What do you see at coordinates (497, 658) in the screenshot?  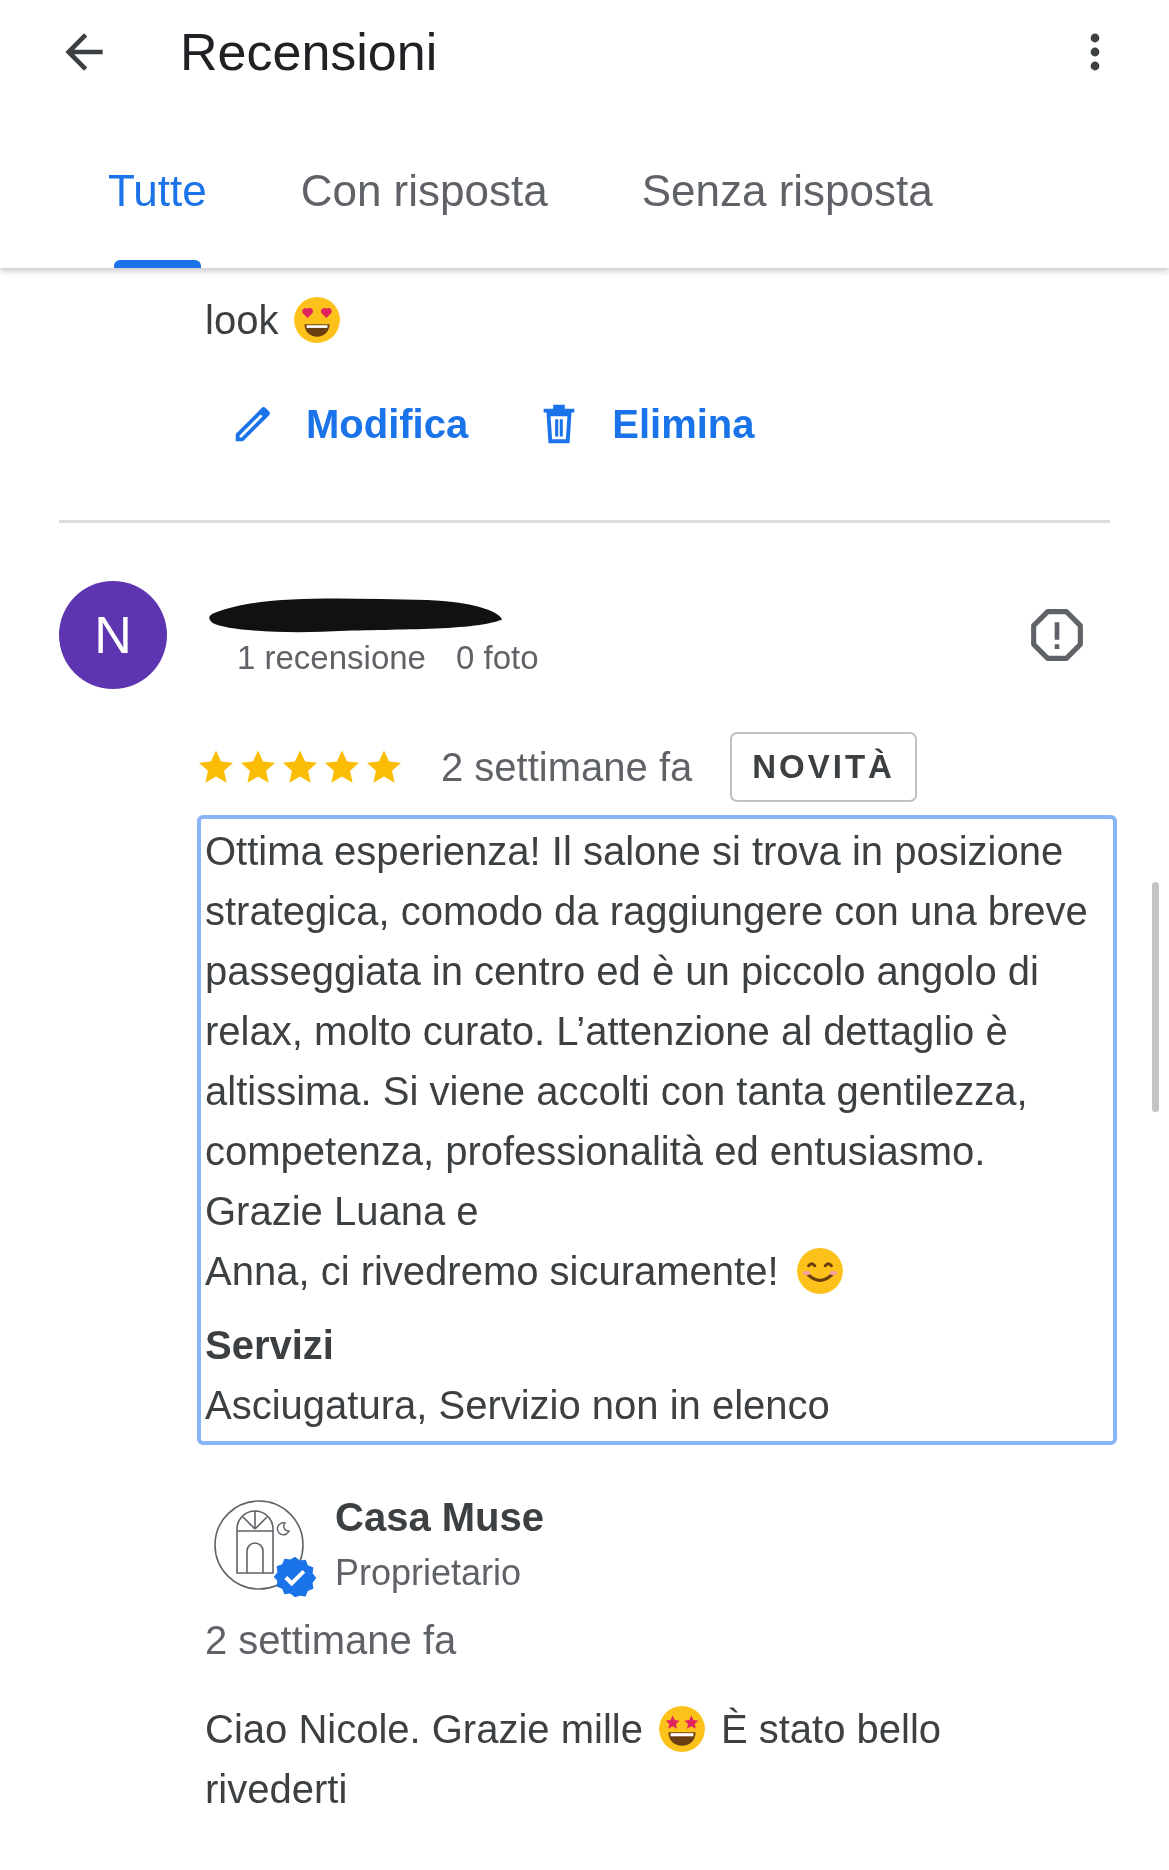 I see `author-stats: 0 foto` at bounding box center [497, 658].